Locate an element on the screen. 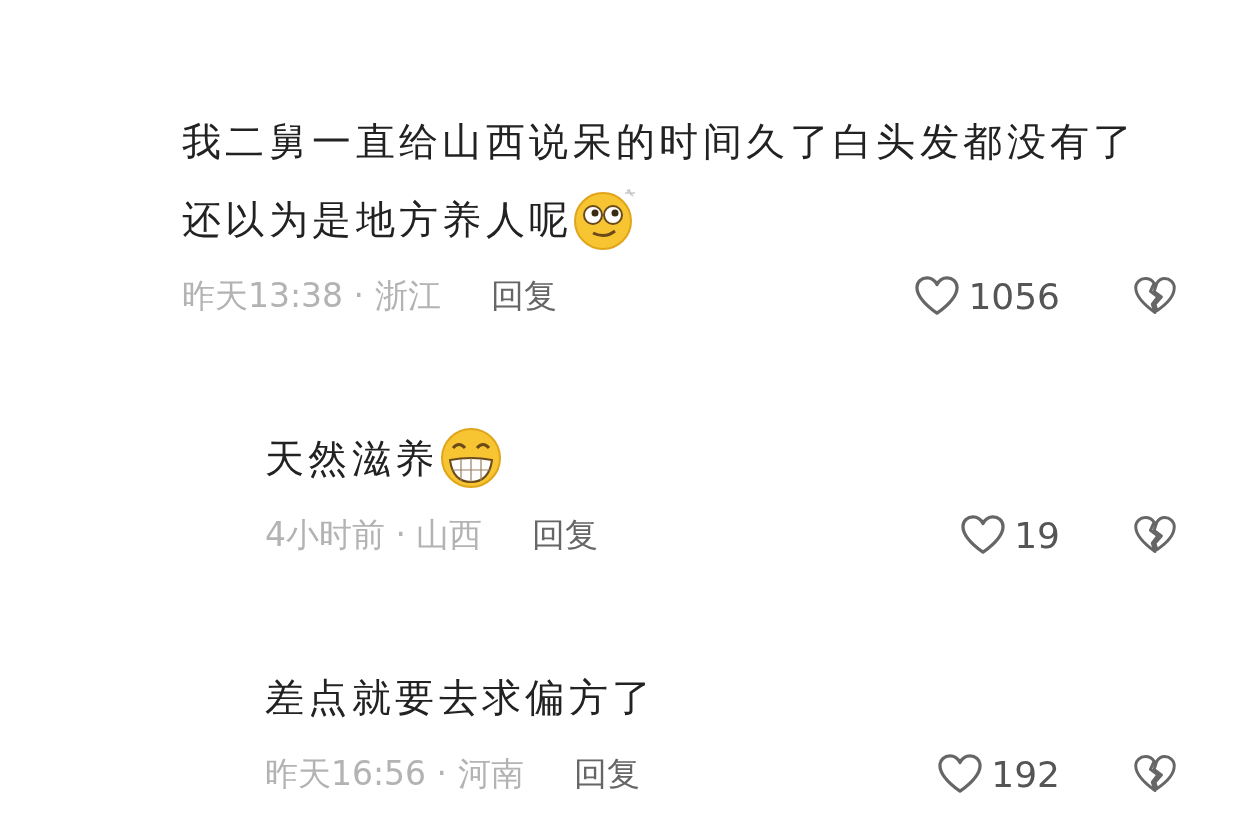 The image size is (1236, 828). like-count: 192 is located at coordinates (1025, 774).